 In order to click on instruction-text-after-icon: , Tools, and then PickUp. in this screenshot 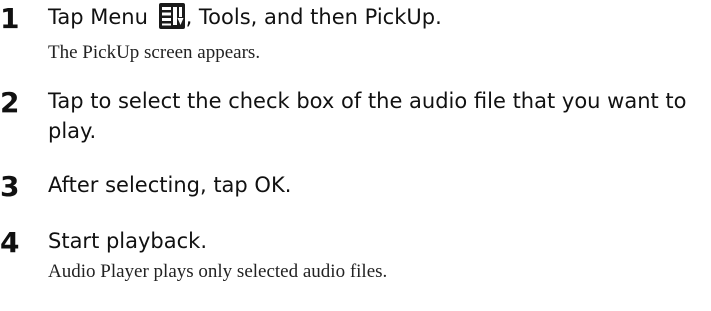, I will do `click(313, 17)`.